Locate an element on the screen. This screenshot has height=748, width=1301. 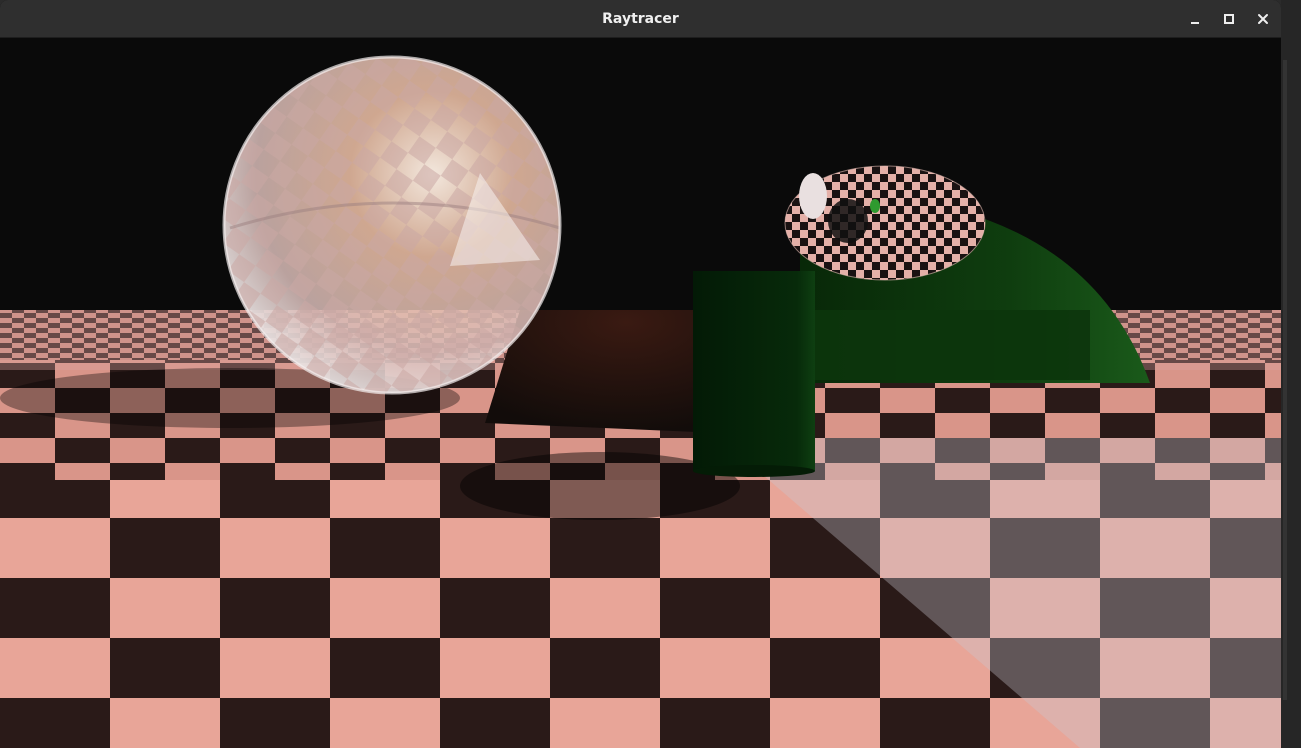
maximize-button is located at coordinates (1229, 19).